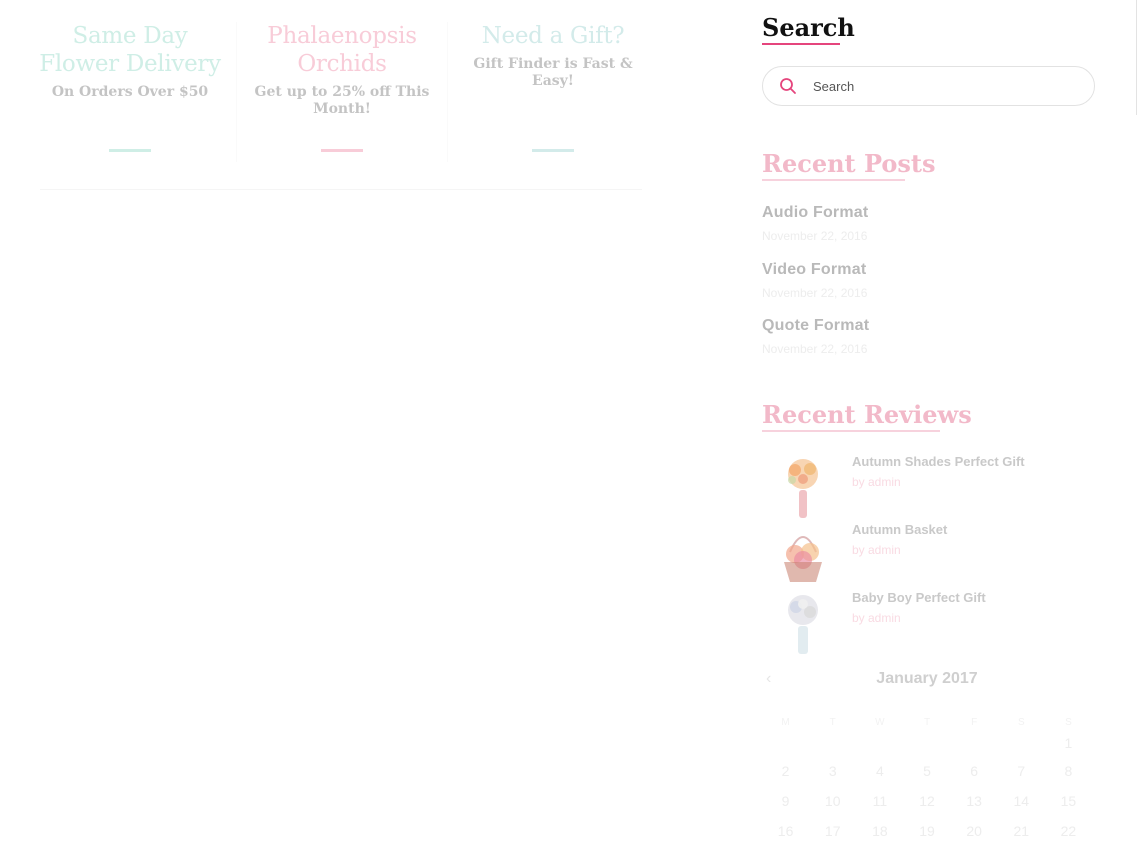 This screenshot has width=1137, height=858. I want to click on basket-thumbnail, so click(803, 555).